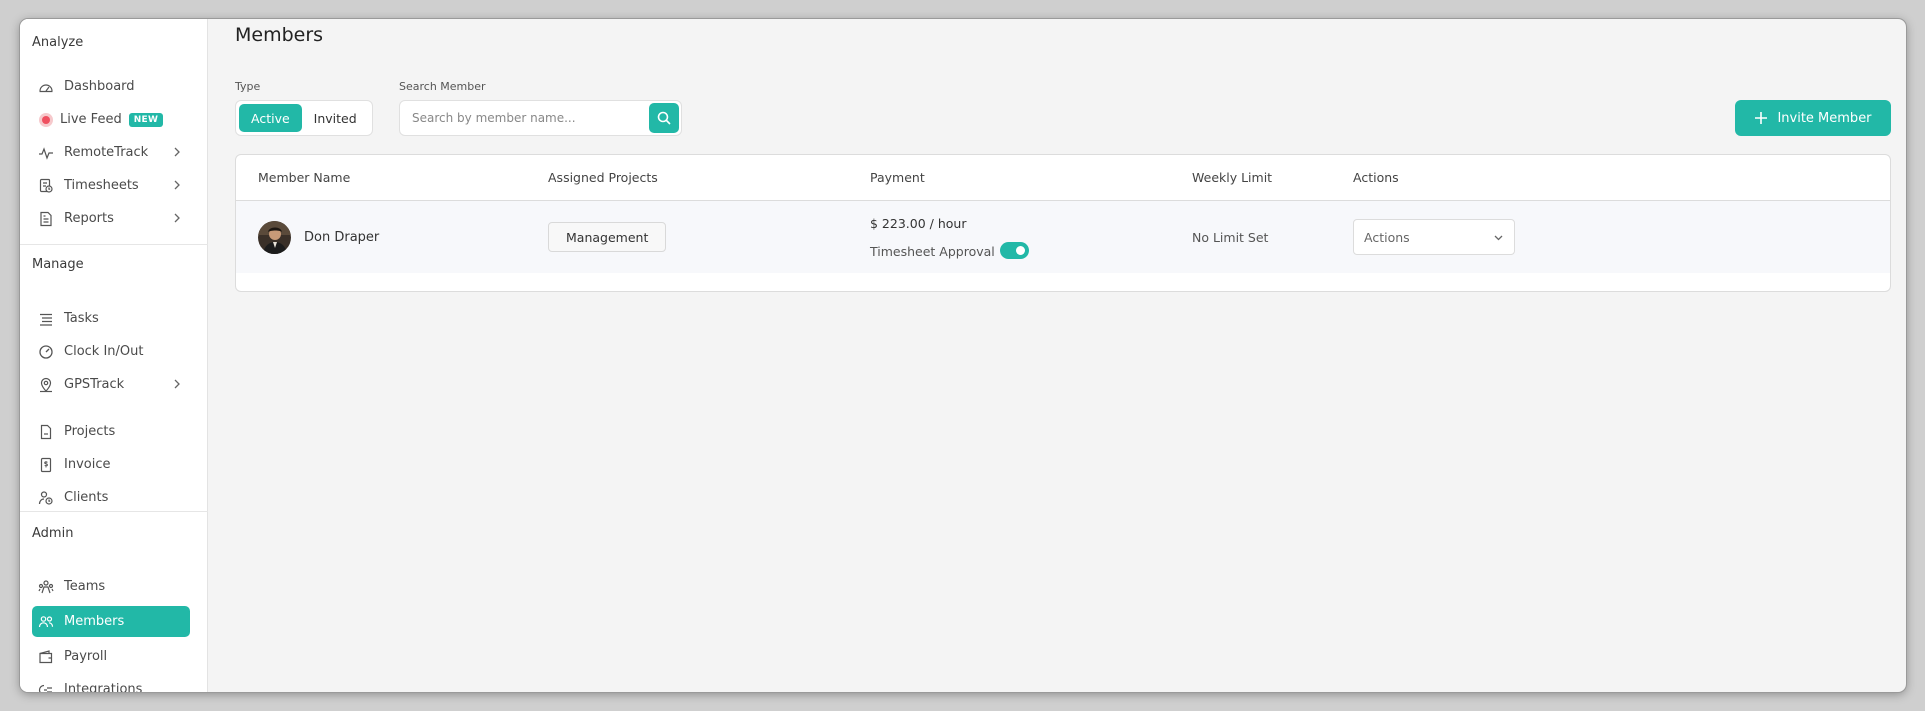 Image resolution: width=1925 pixels, height=711 pixels. I want to click on header-weekly-limit: Weekly Limit, so click(1232, 177).